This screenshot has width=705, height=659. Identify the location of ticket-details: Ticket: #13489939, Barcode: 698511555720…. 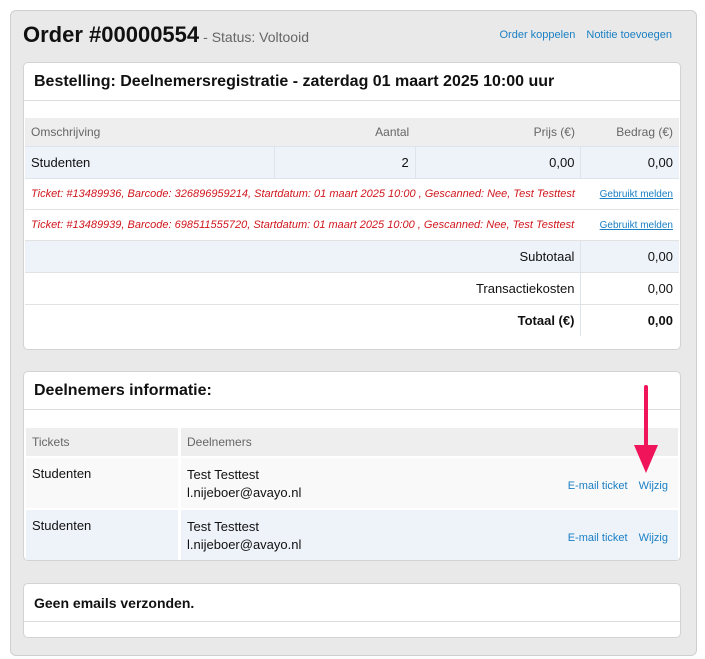
(303, 225).